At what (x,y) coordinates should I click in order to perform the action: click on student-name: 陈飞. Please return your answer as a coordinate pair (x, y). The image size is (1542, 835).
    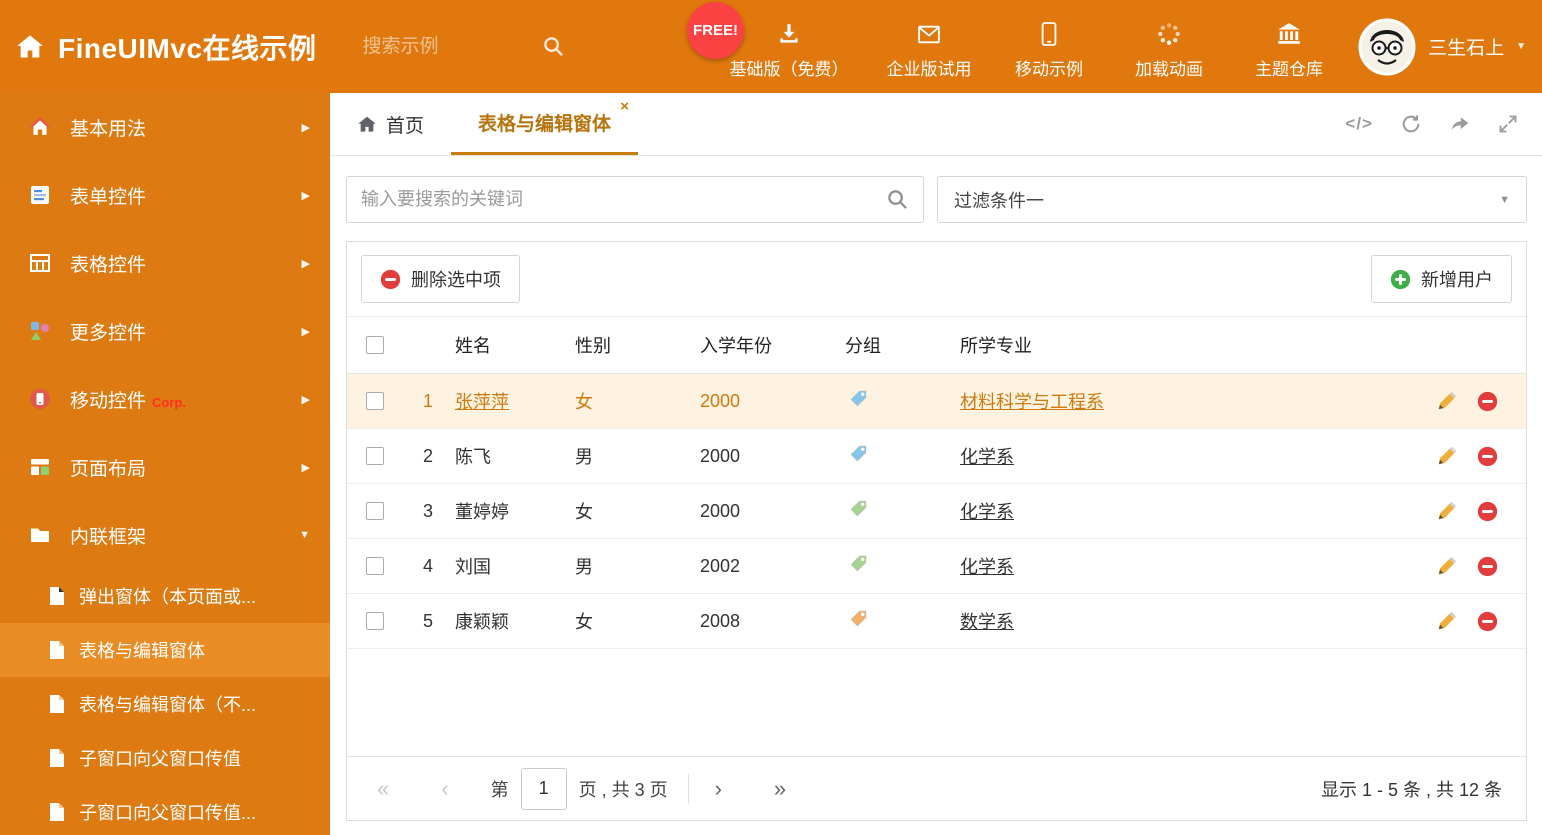
    Looking at the image, I should click on (473, 457).